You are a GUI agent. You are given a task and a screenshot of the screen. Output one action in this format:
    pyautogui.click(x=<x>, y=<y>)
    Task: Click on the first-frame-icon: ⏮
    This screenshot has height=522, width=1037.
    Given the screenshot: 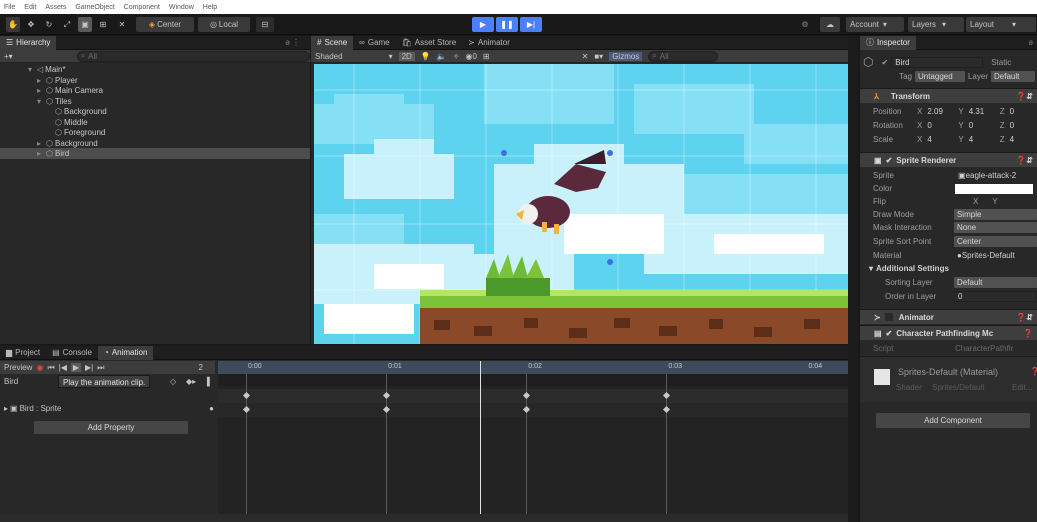 What is the action you would take?
    pyautogui.click(x=50, y=368)
    